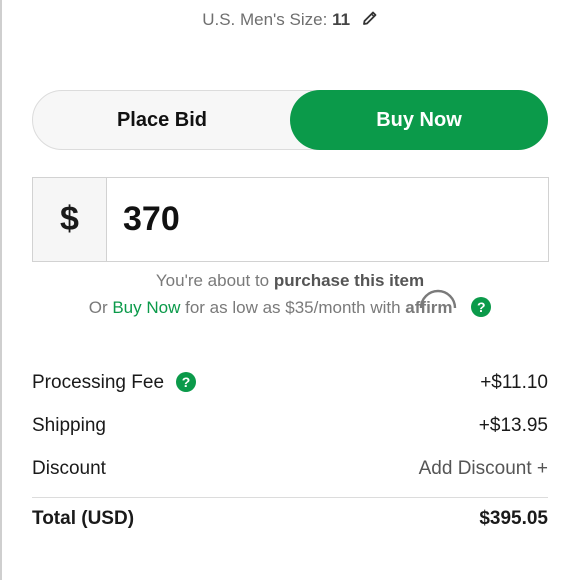 This screenshot has width=580, height=580. I want to click on price-input-group: $, so click(290, 219).